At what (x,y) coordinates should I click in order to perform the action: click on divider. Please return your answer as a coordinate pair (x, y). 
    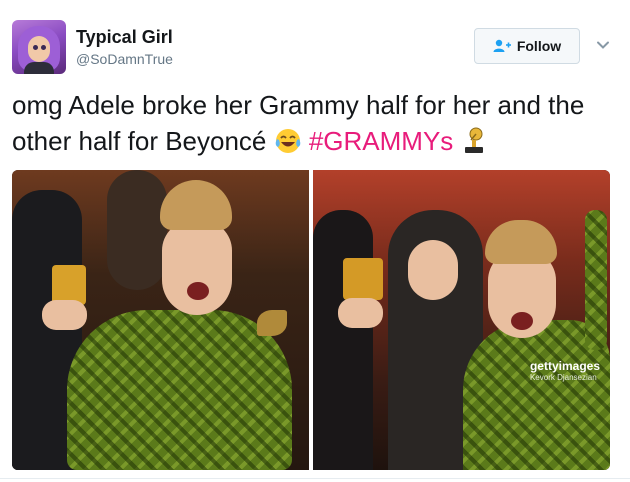
    Looking at the image, I should click on (315, 478).